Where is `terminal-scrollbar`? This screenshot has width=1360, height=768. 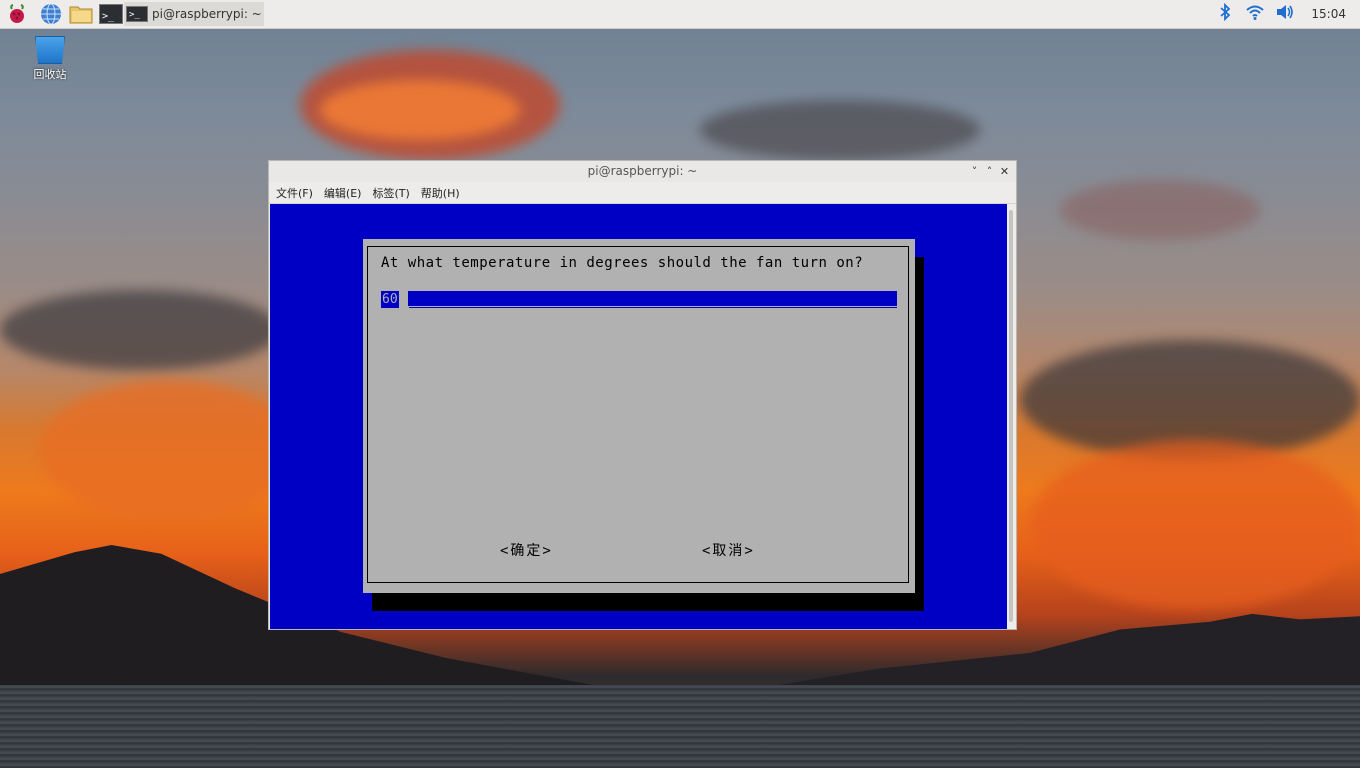 terminal-scrollbar is located at coordinates (1011, 416).